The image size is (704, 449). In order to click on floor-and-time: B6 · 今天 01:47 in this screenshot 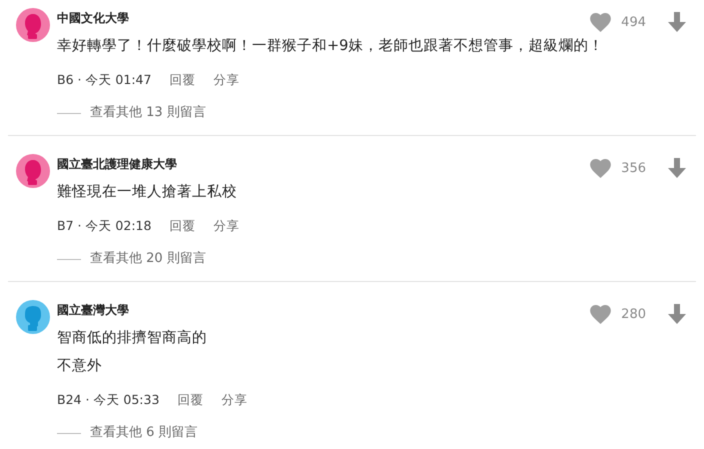, I will do `click(104, 80)`.